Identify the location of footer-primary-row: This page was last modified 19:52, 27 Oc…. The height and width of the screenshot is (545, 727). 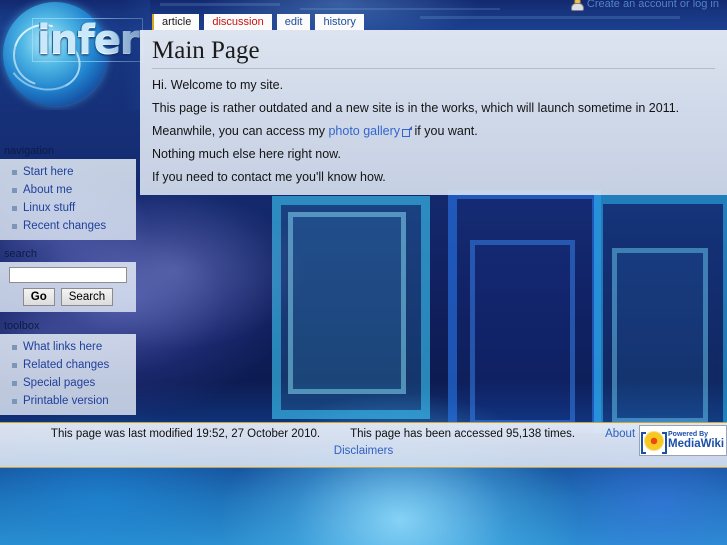
(363, 440).